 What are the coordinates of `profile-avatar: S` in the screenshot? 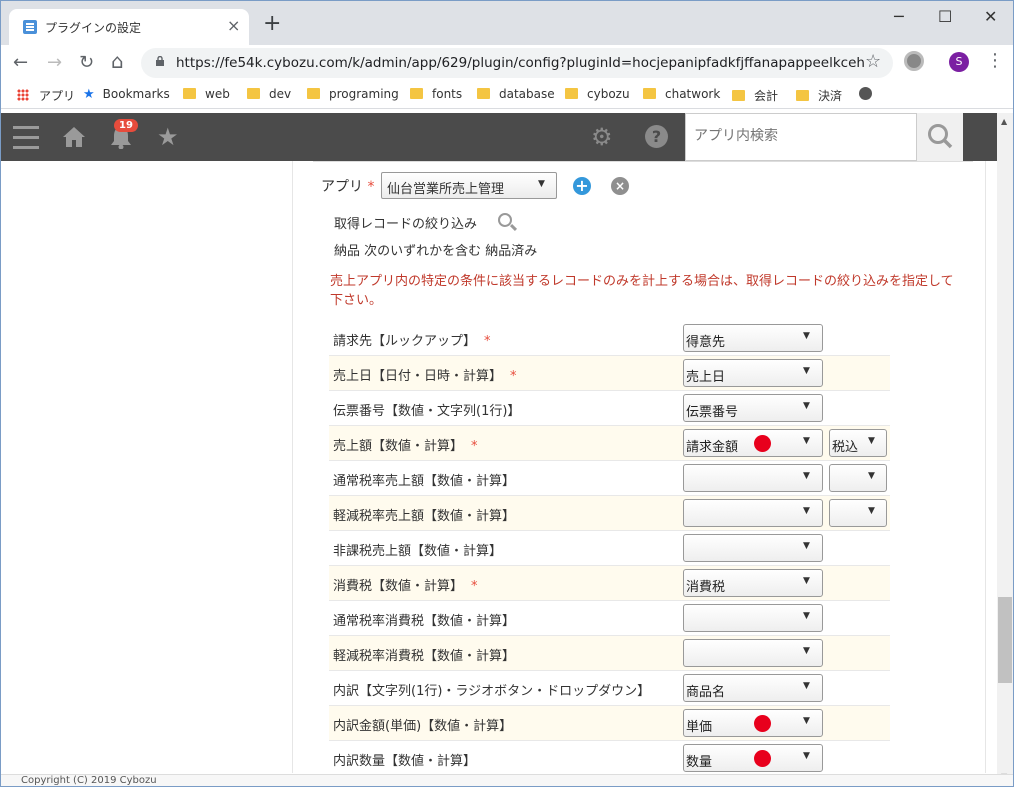 It's located at (959, 62).